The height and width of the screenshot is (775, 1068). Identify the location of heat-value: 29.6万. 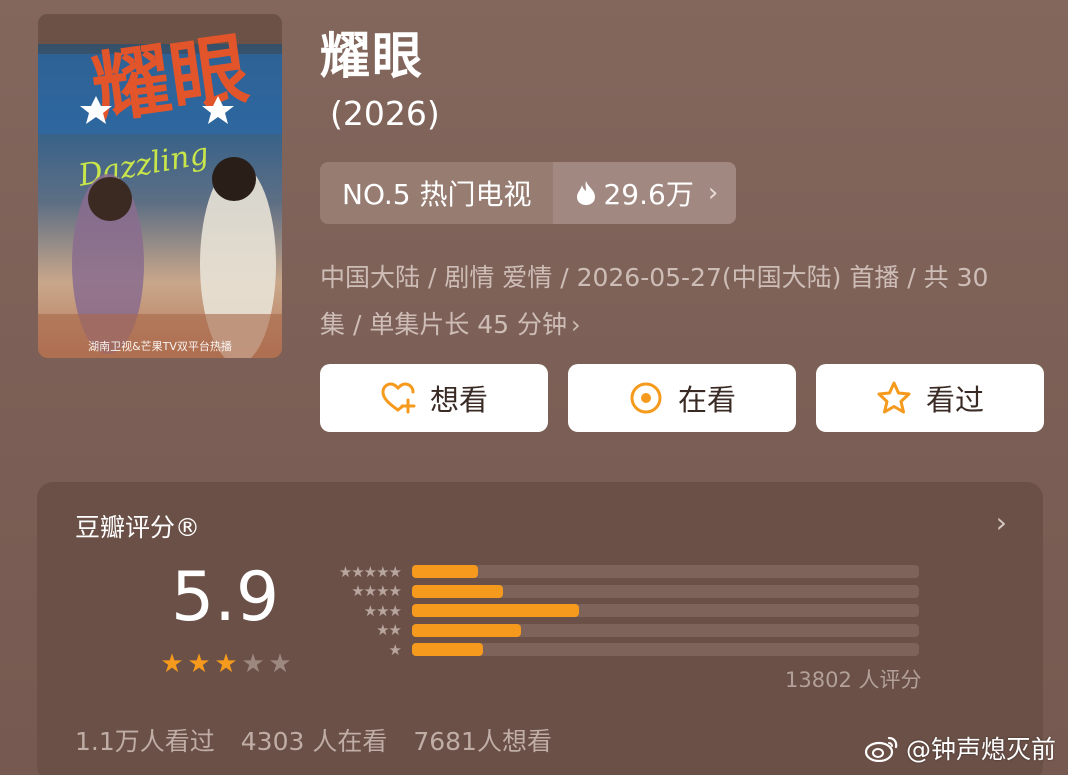
(648, 194).